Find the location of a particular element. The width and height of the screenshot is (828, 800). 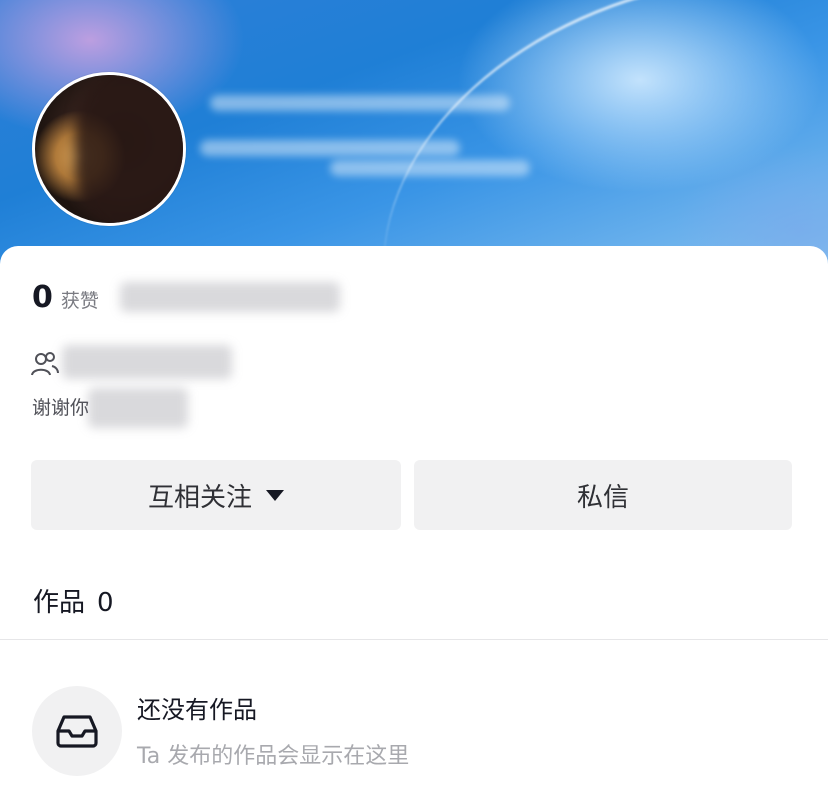

followers-row is located at coordinates (45, 364).